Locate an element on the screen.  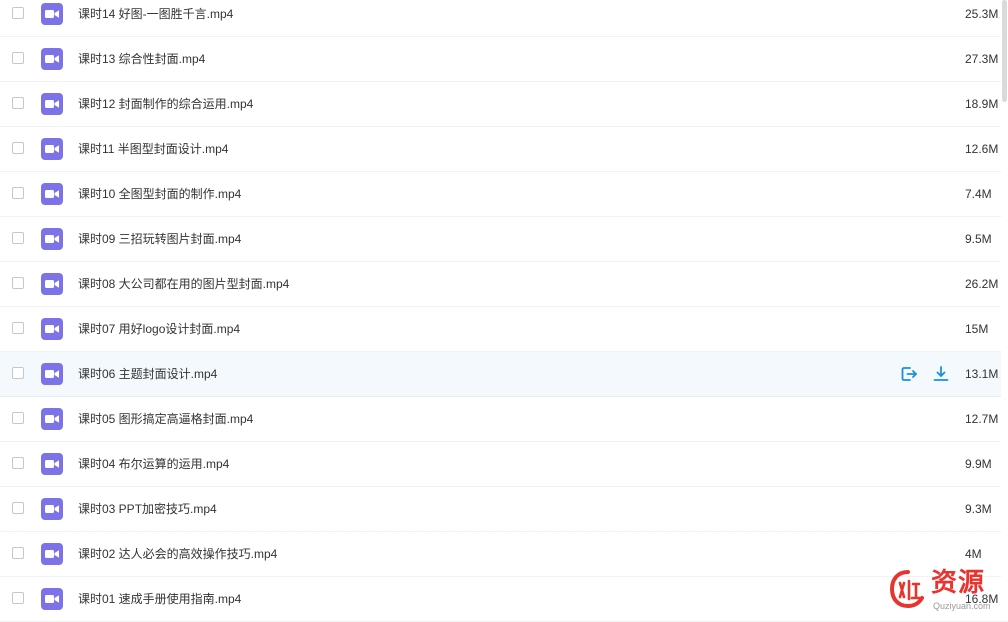
file-size: 27.3M is located at coordinates (982, 59).